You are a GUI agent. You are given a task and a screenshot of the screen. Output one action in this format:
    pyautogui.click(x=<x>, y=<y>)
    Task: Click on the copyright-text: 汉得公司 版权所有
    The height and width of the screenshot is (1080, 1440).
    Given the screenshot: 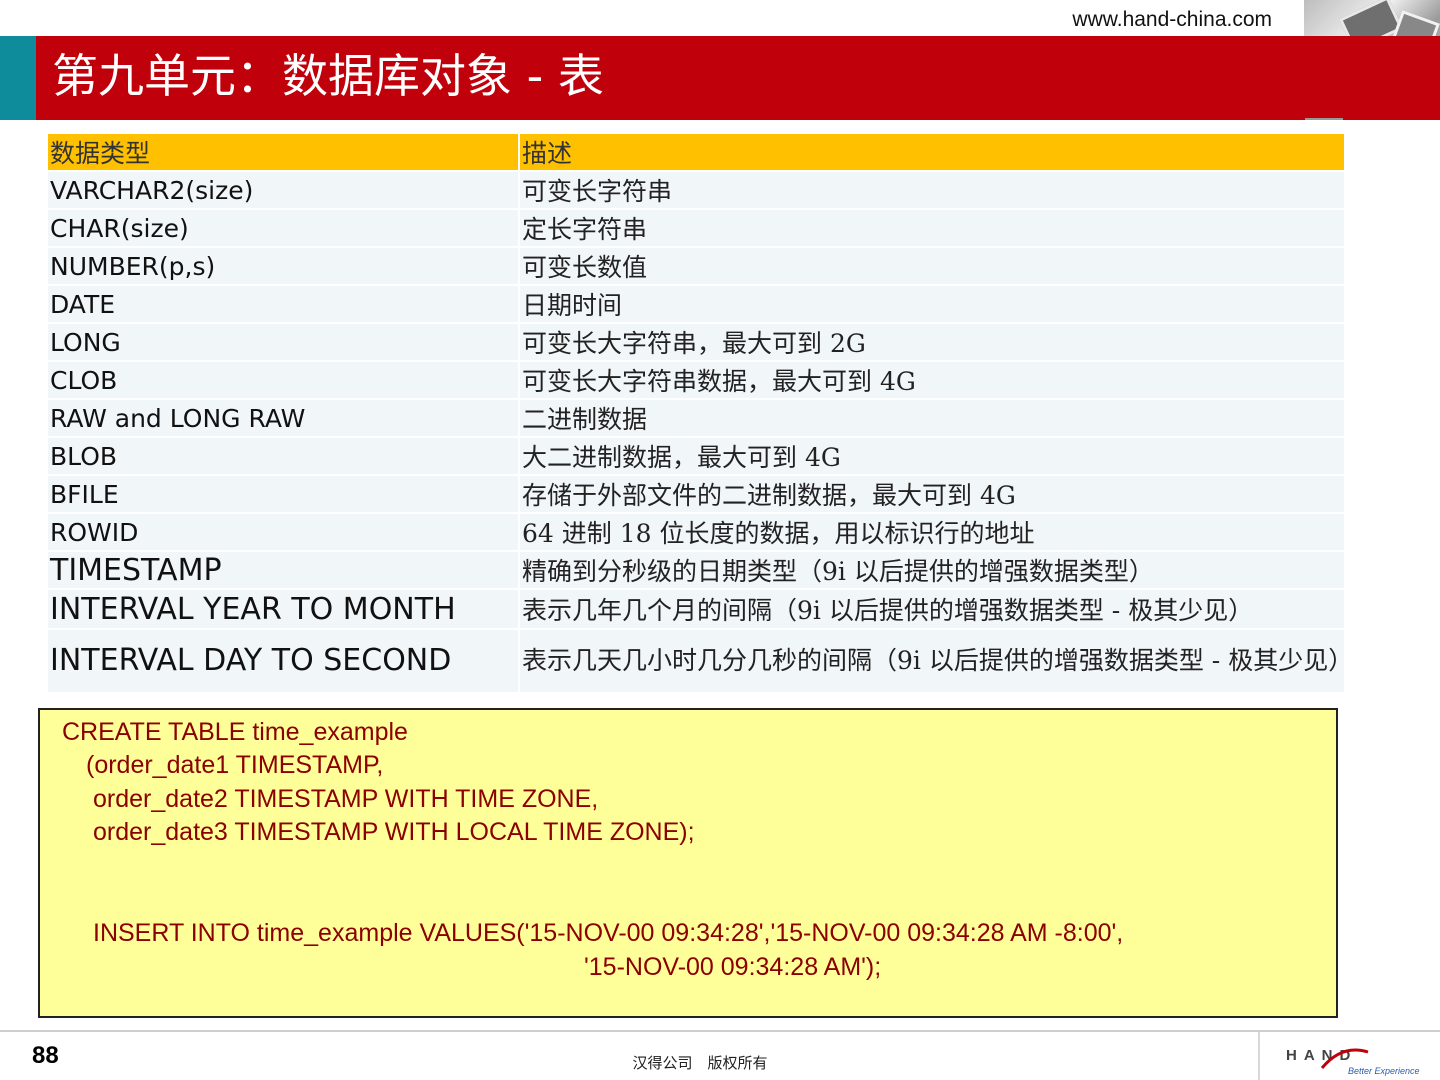 What is the action you would take?
    pyautogui.click(x=700, y=1063)
    